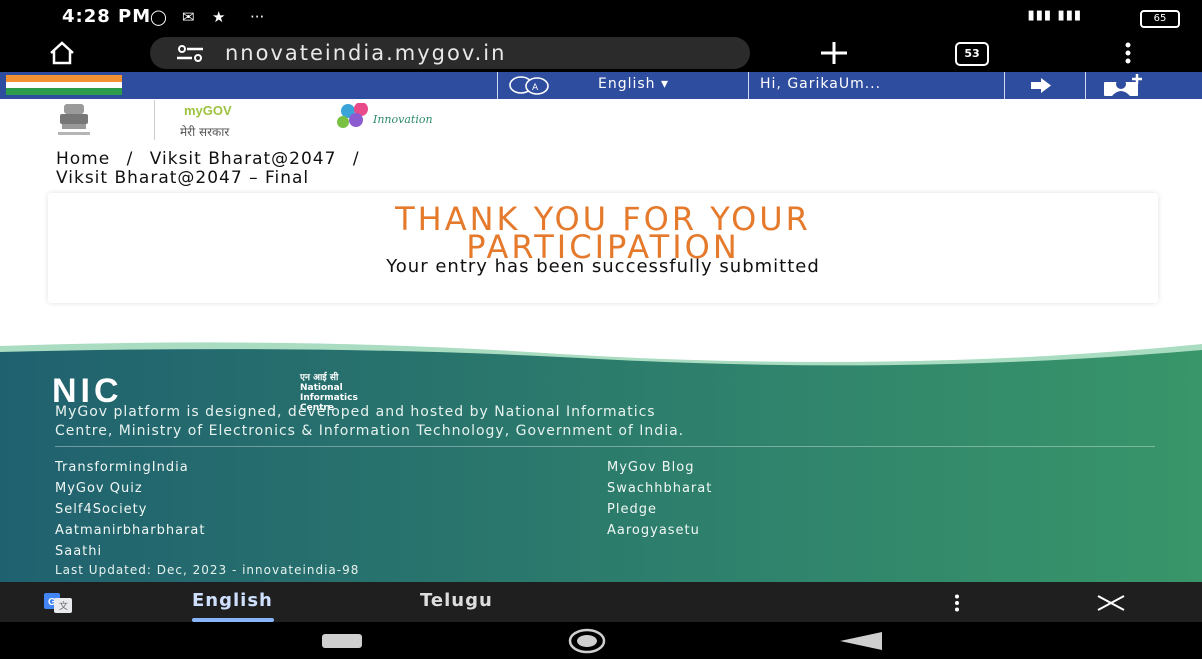  I want to click on footer-link-aatmanirbharbharat: Aatmanirbharbharat, so click(130, 530).